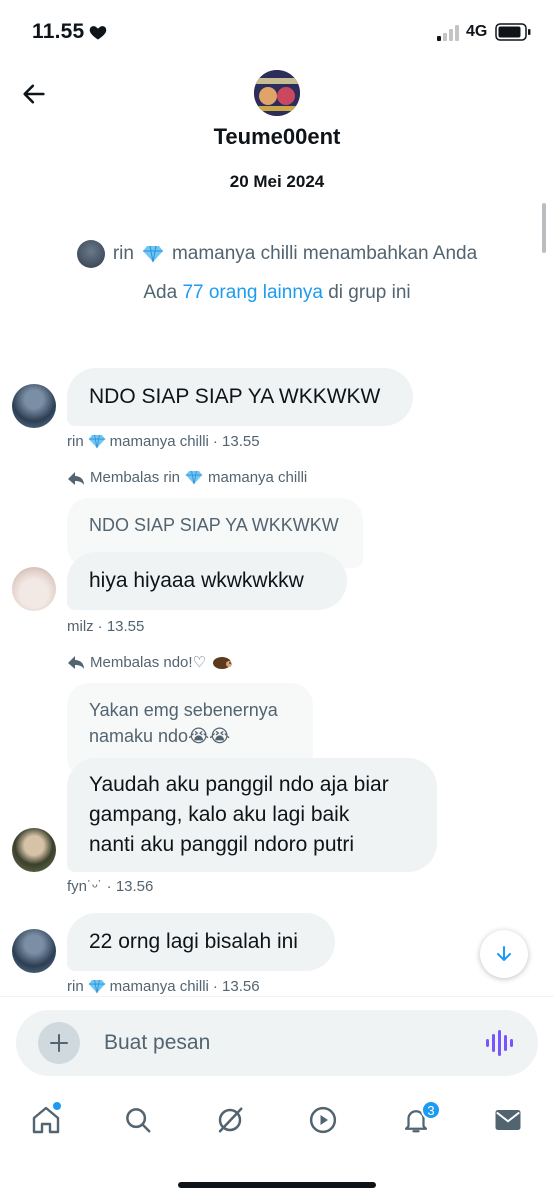 The image size is (554, 1200). What do you see at coordinates (135, 477) in the screenshot?
I see `reply-label: Membalas rin` at bounding box center [135, 477].